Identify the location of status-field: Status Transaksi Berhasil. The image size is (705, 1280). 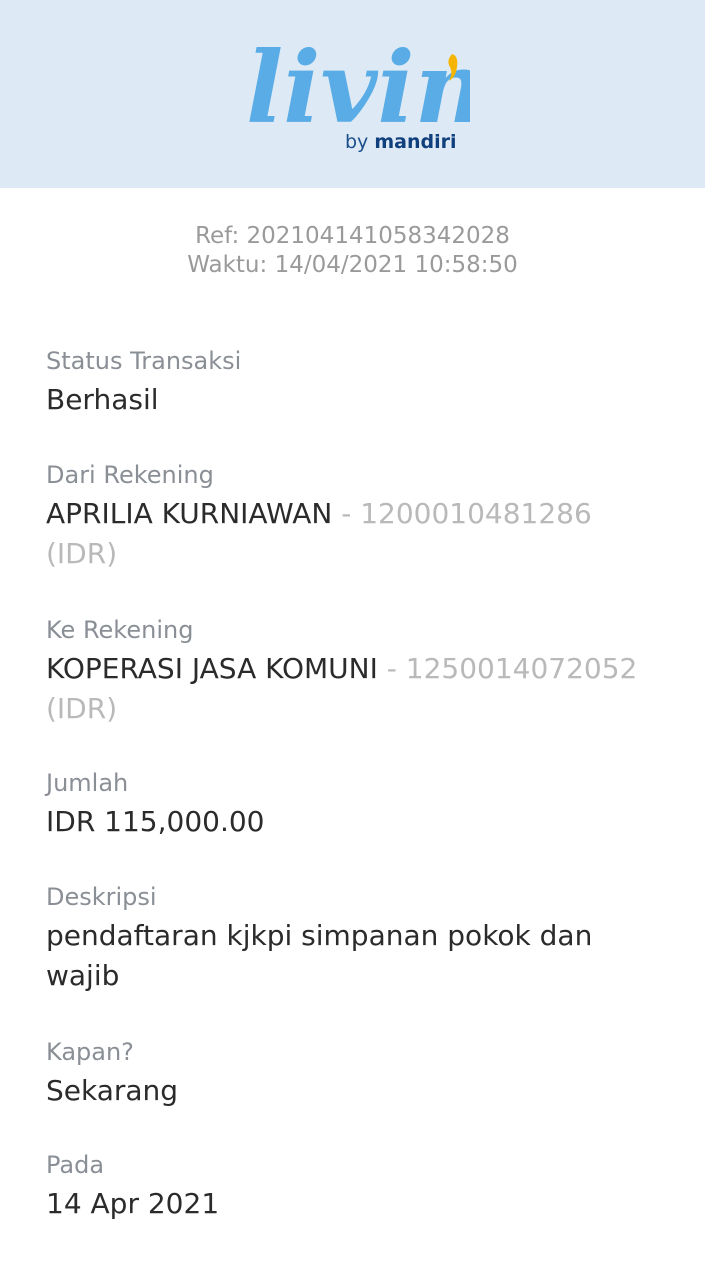
(356, 383).